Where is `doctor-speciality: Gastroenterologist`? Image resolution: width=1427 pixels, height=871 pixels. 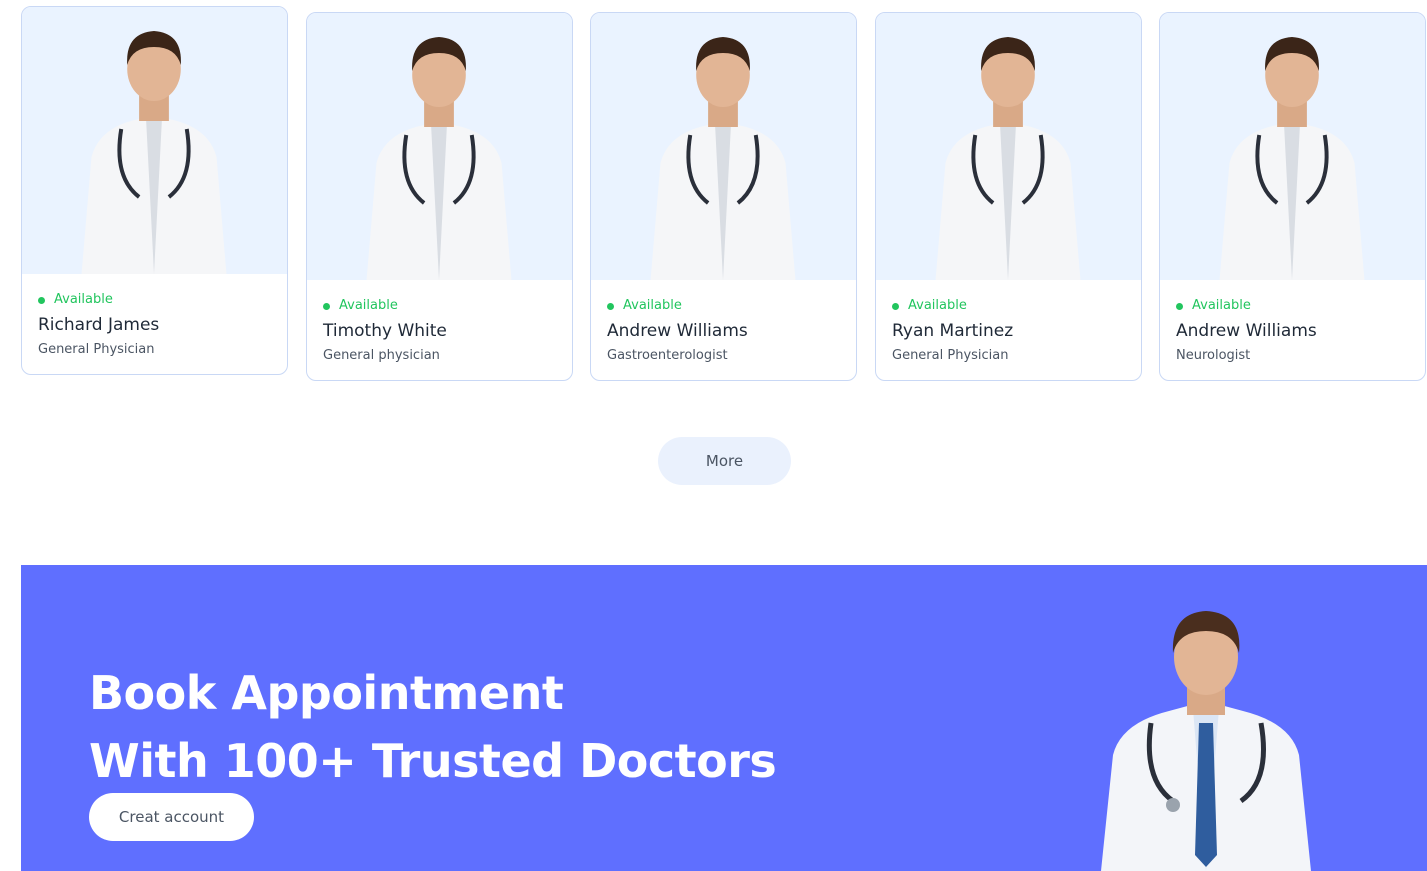 doctor-speciality: Gastroenterologist is located at coordinates (667, 355).